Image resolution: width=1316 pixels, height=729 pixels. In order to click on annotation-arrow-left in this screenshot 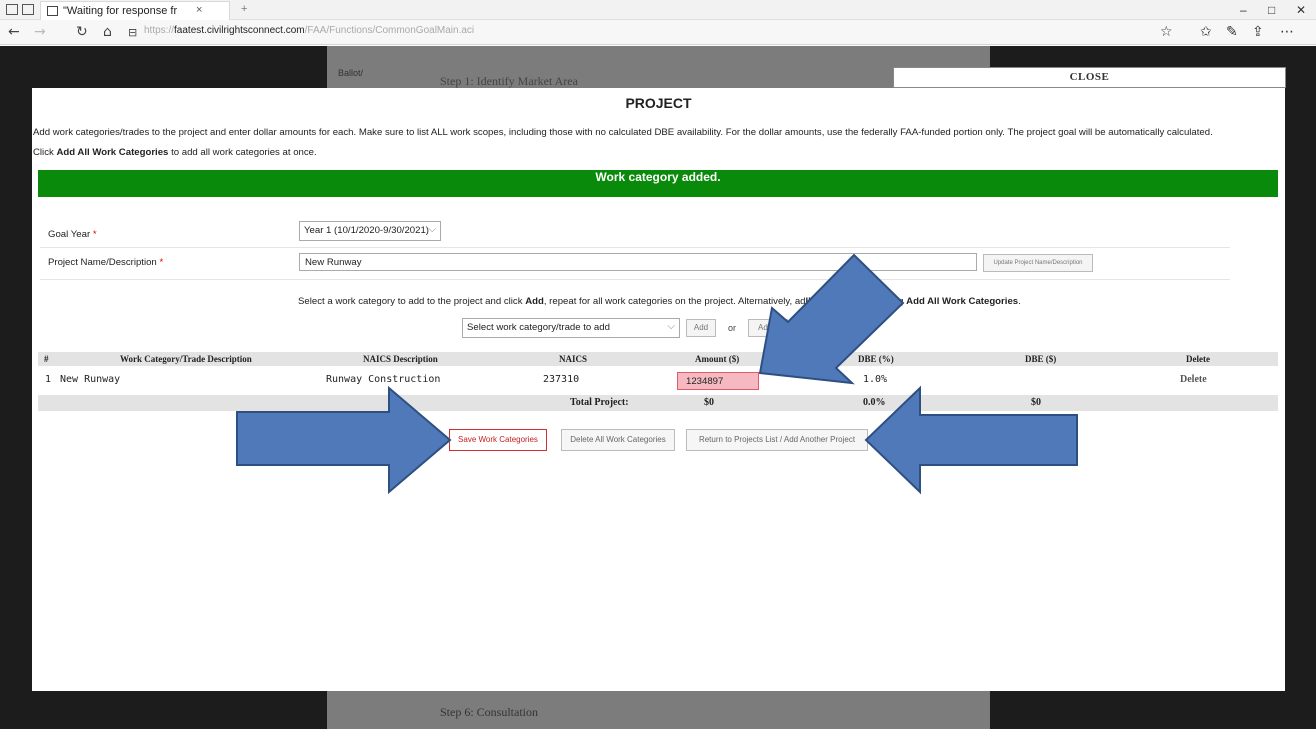, I will do `click(971, 440)`.